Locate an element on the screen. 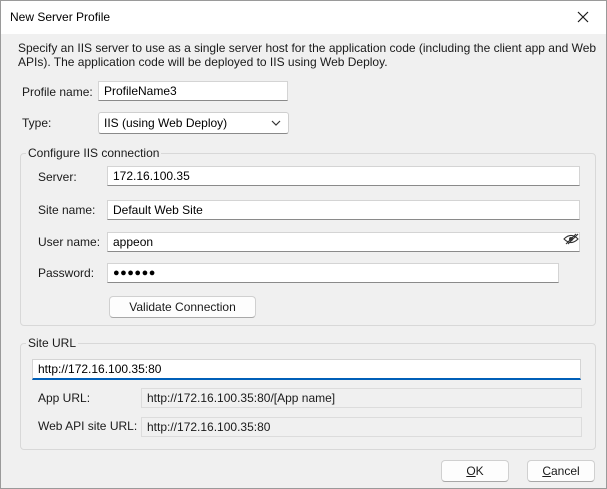  site-url-group-title: Site URL is located at coordinates (52, 343).